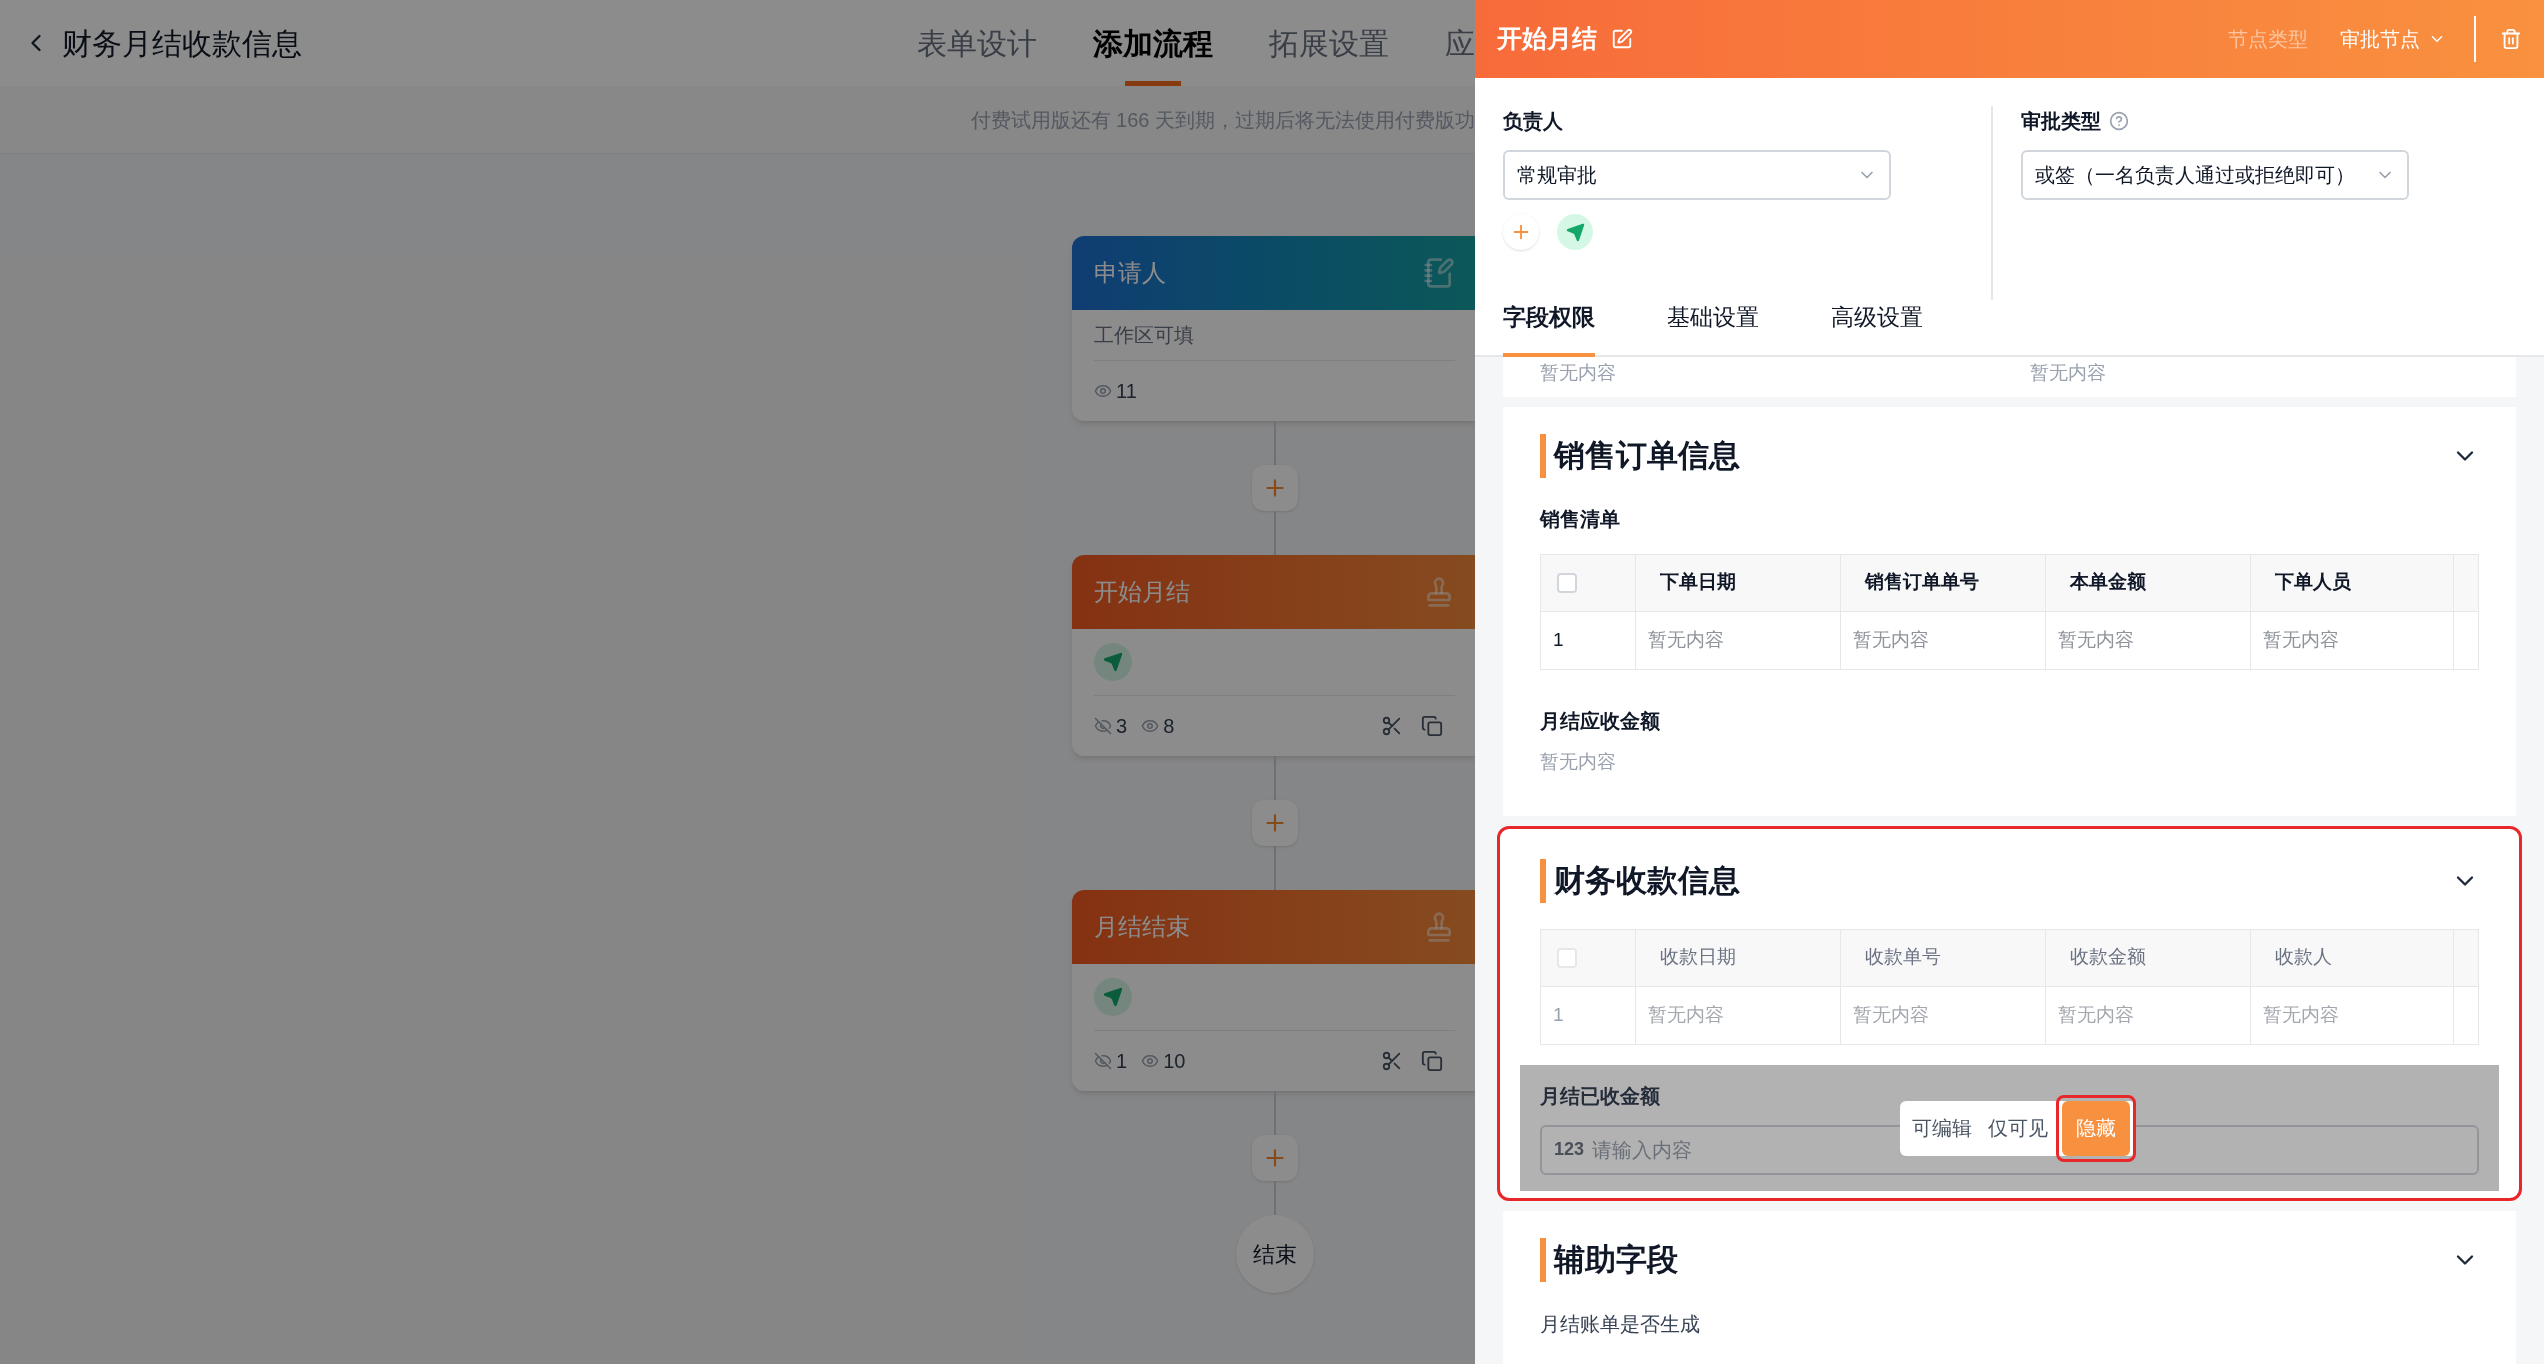 The height and width of the screenshot is (1364, 2544). What do you see at coordinates (1620, 1324) in the screenshot?
I see `field-label: 月结账单是否生成` at bounding box center [1620, 1324].